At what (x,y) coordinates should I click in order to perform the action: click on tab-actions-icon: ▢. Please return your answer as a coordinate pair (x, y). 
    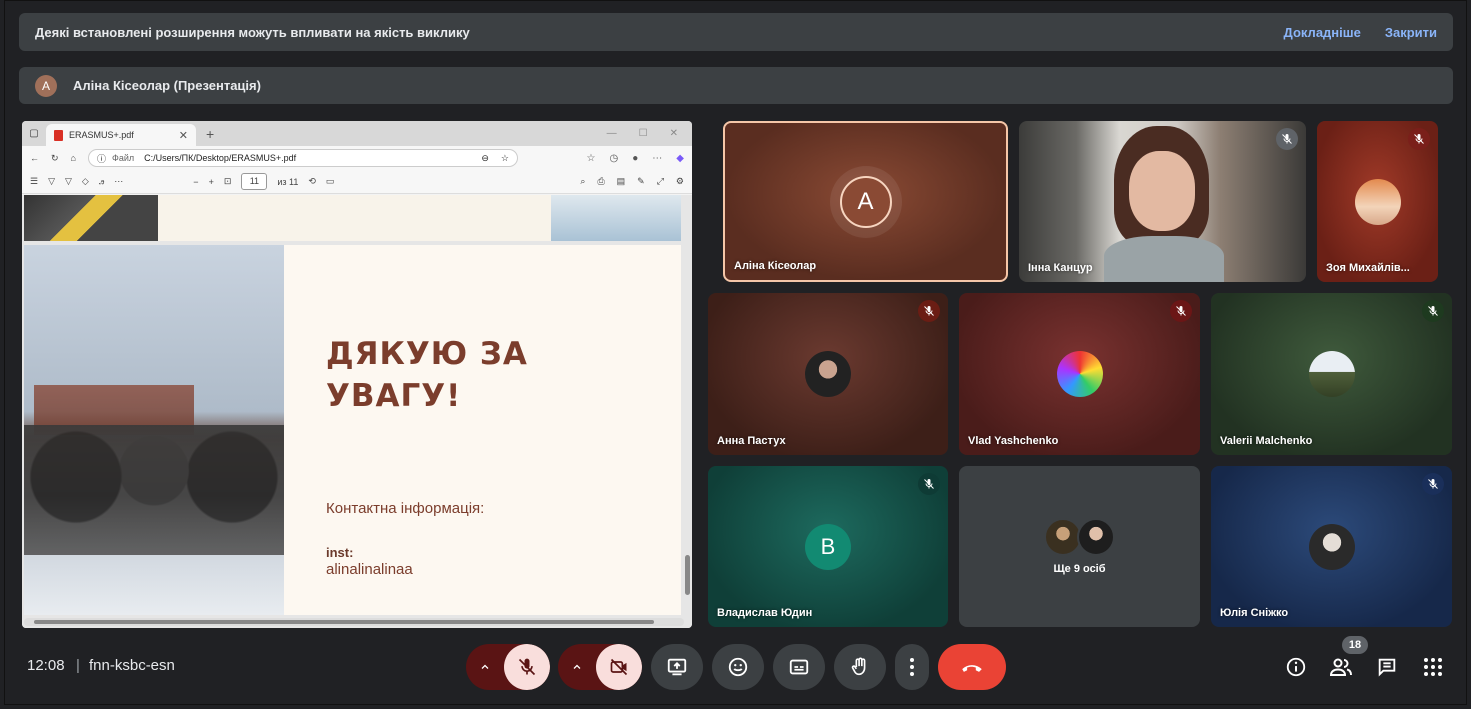
    Looking at the image, I should click on (34, 133).